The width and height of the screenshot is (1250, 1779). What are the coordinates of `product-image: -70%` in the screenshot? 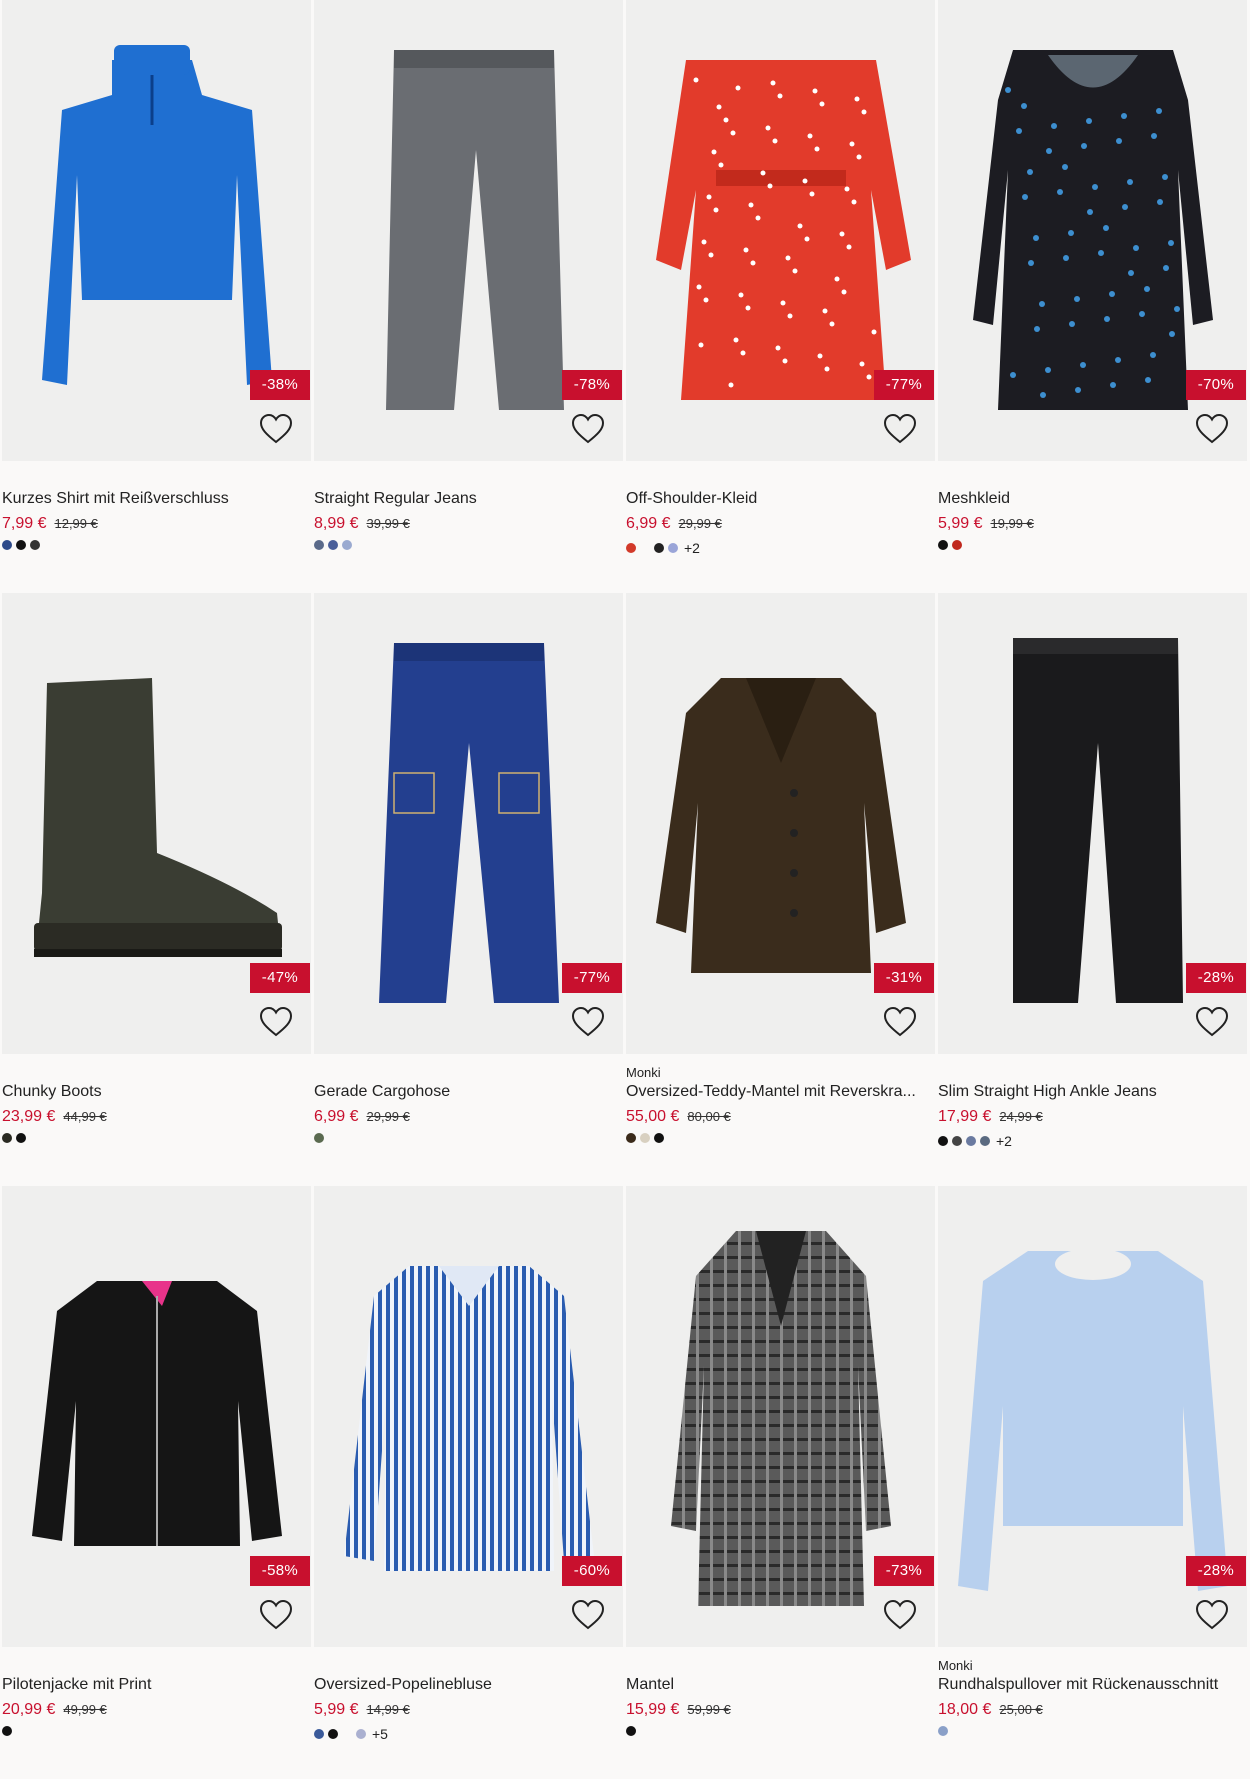 It's located at (1092, 230).